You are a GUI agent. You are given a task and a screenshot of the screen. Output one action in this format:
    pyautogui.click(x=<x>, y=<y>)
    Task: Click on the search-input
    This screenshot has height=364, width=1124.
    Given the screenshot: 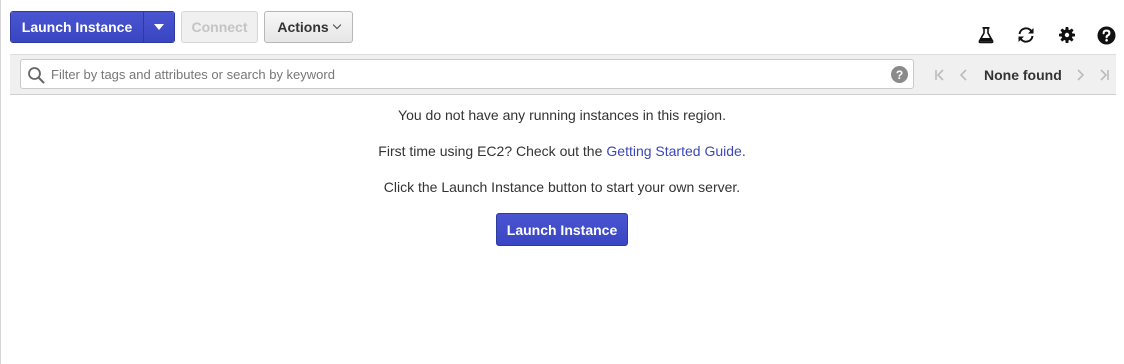 What is the action you would take?
    pyautogui.click(x=461, y=74)
    